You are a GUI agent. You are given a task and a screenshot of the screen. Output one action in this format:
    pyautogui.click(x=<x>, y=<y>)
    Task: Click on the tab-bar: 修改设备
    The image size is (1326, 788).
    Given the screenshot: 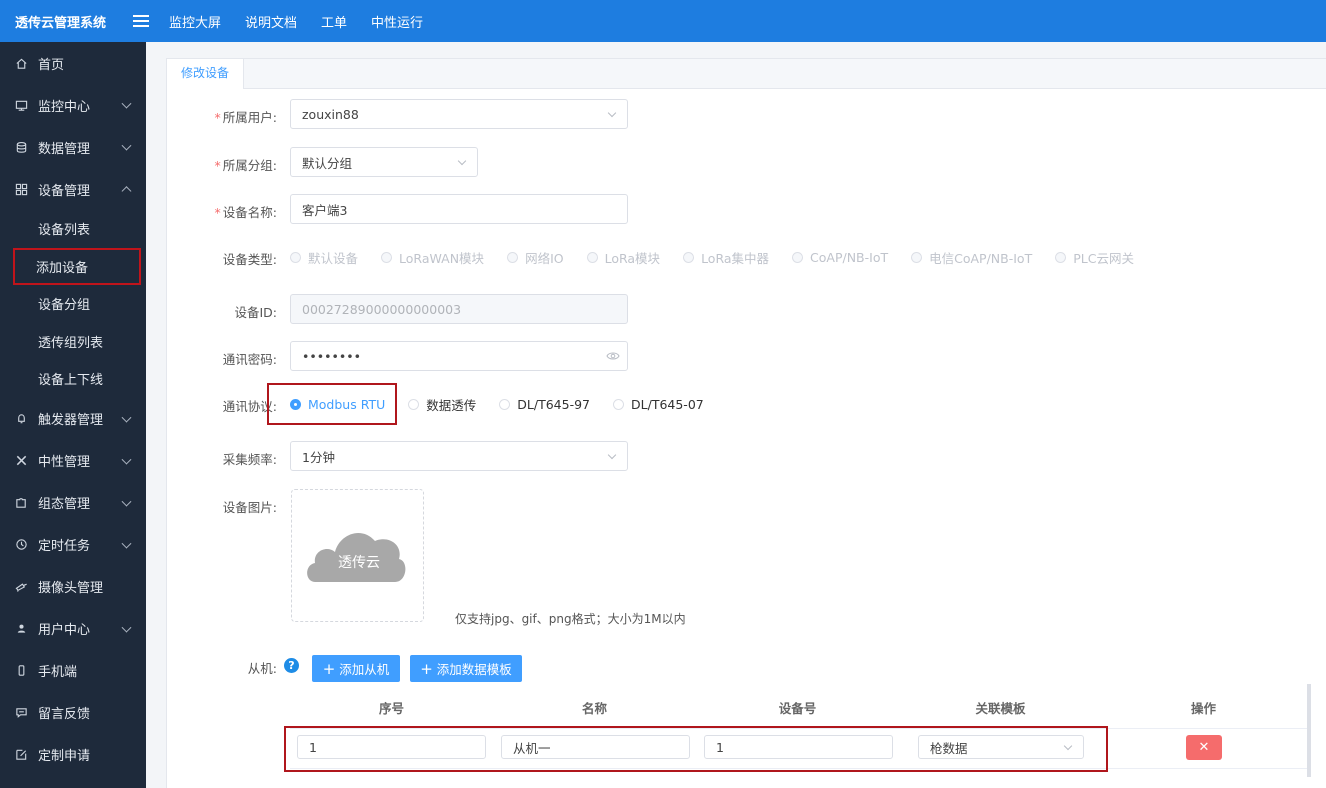 What is the action you would take?
    pyautogui.click(x=746, y=74)
    